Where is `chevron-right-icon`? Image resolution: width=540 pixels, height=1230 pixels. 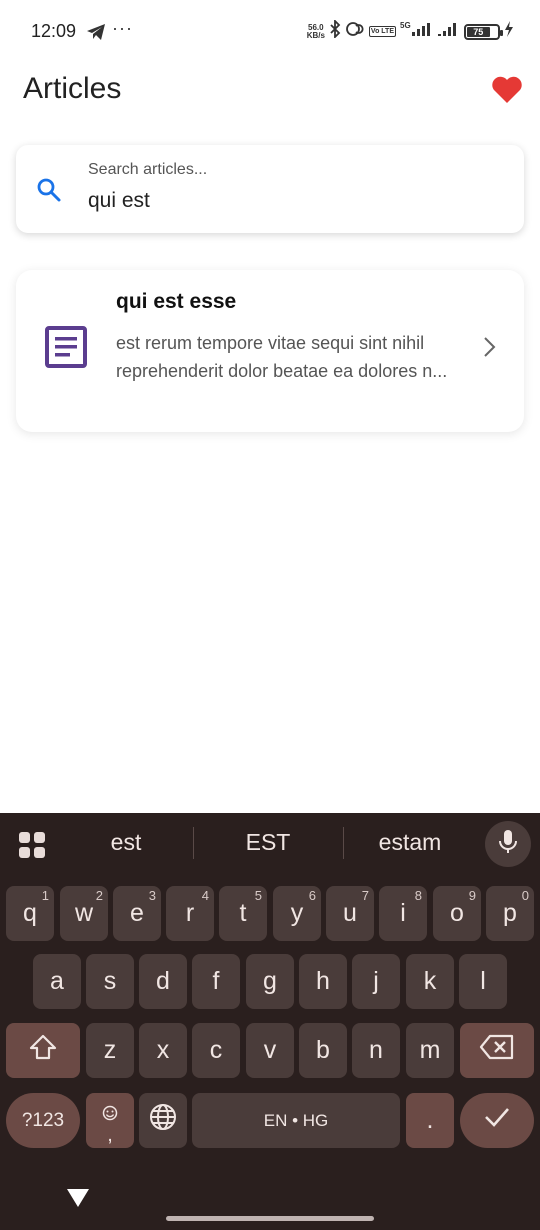
chevron-right-icon is located at coordinates (490, 349).